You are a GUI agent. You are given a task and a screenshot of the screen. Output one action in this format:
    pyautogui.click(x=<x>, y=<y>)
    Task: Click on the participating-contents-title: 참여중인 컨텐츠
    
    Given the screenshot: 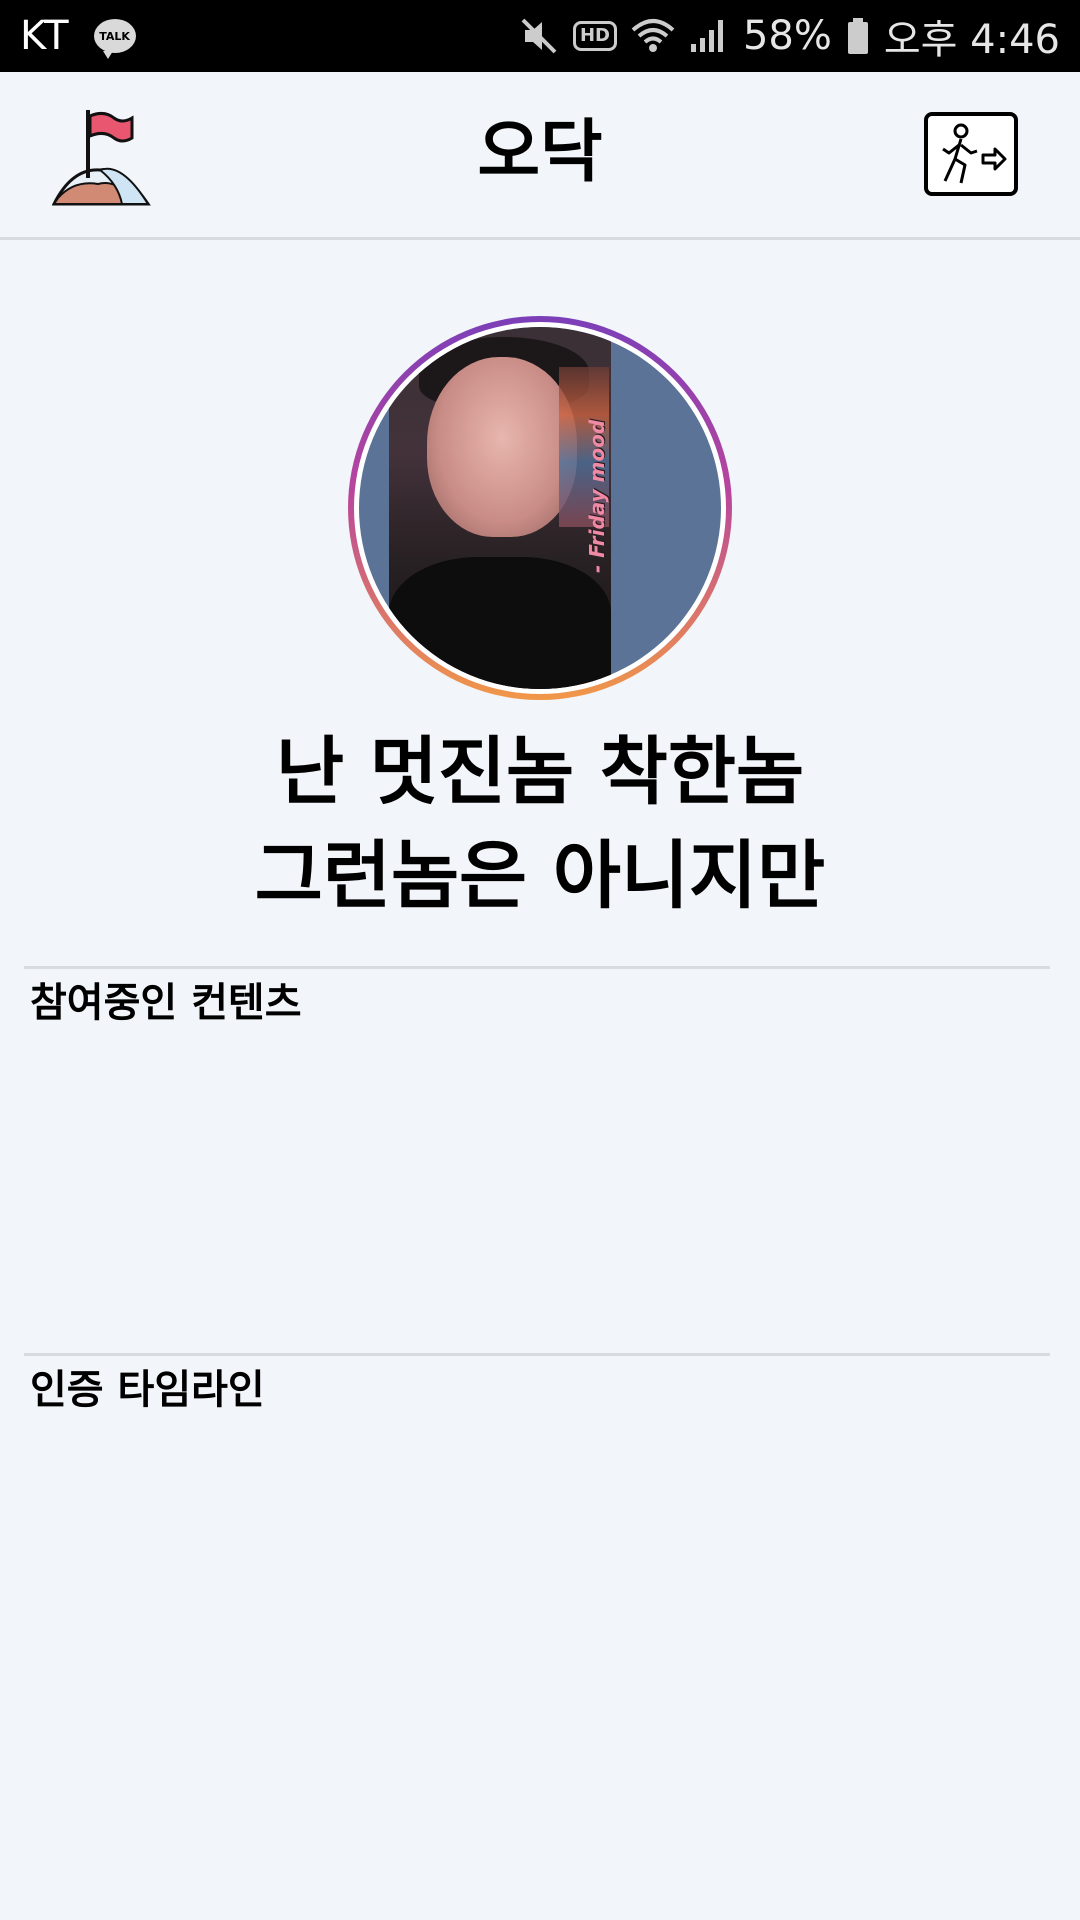 What is the action you would take?
    pyautogui.click(x=166, y=1003)
    